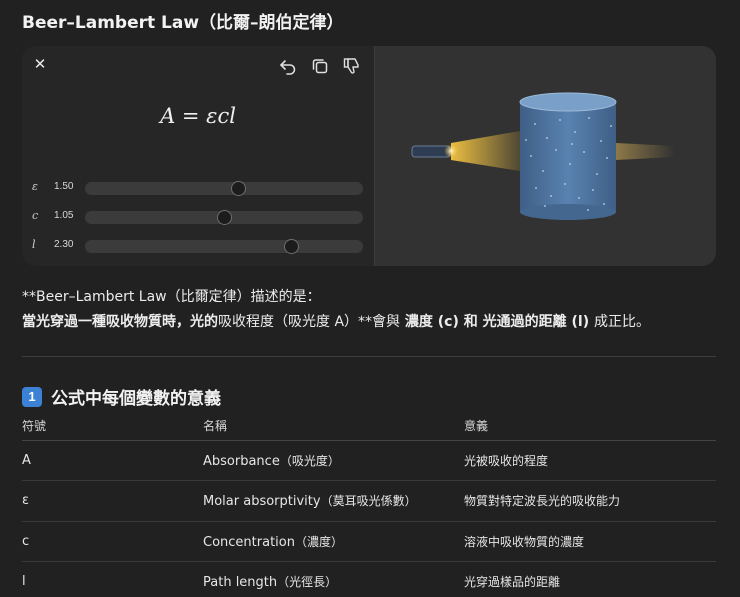 The image size is (740, 597). I want to click on cell-name: Absorbance（吸光度）, so click(333, 460).